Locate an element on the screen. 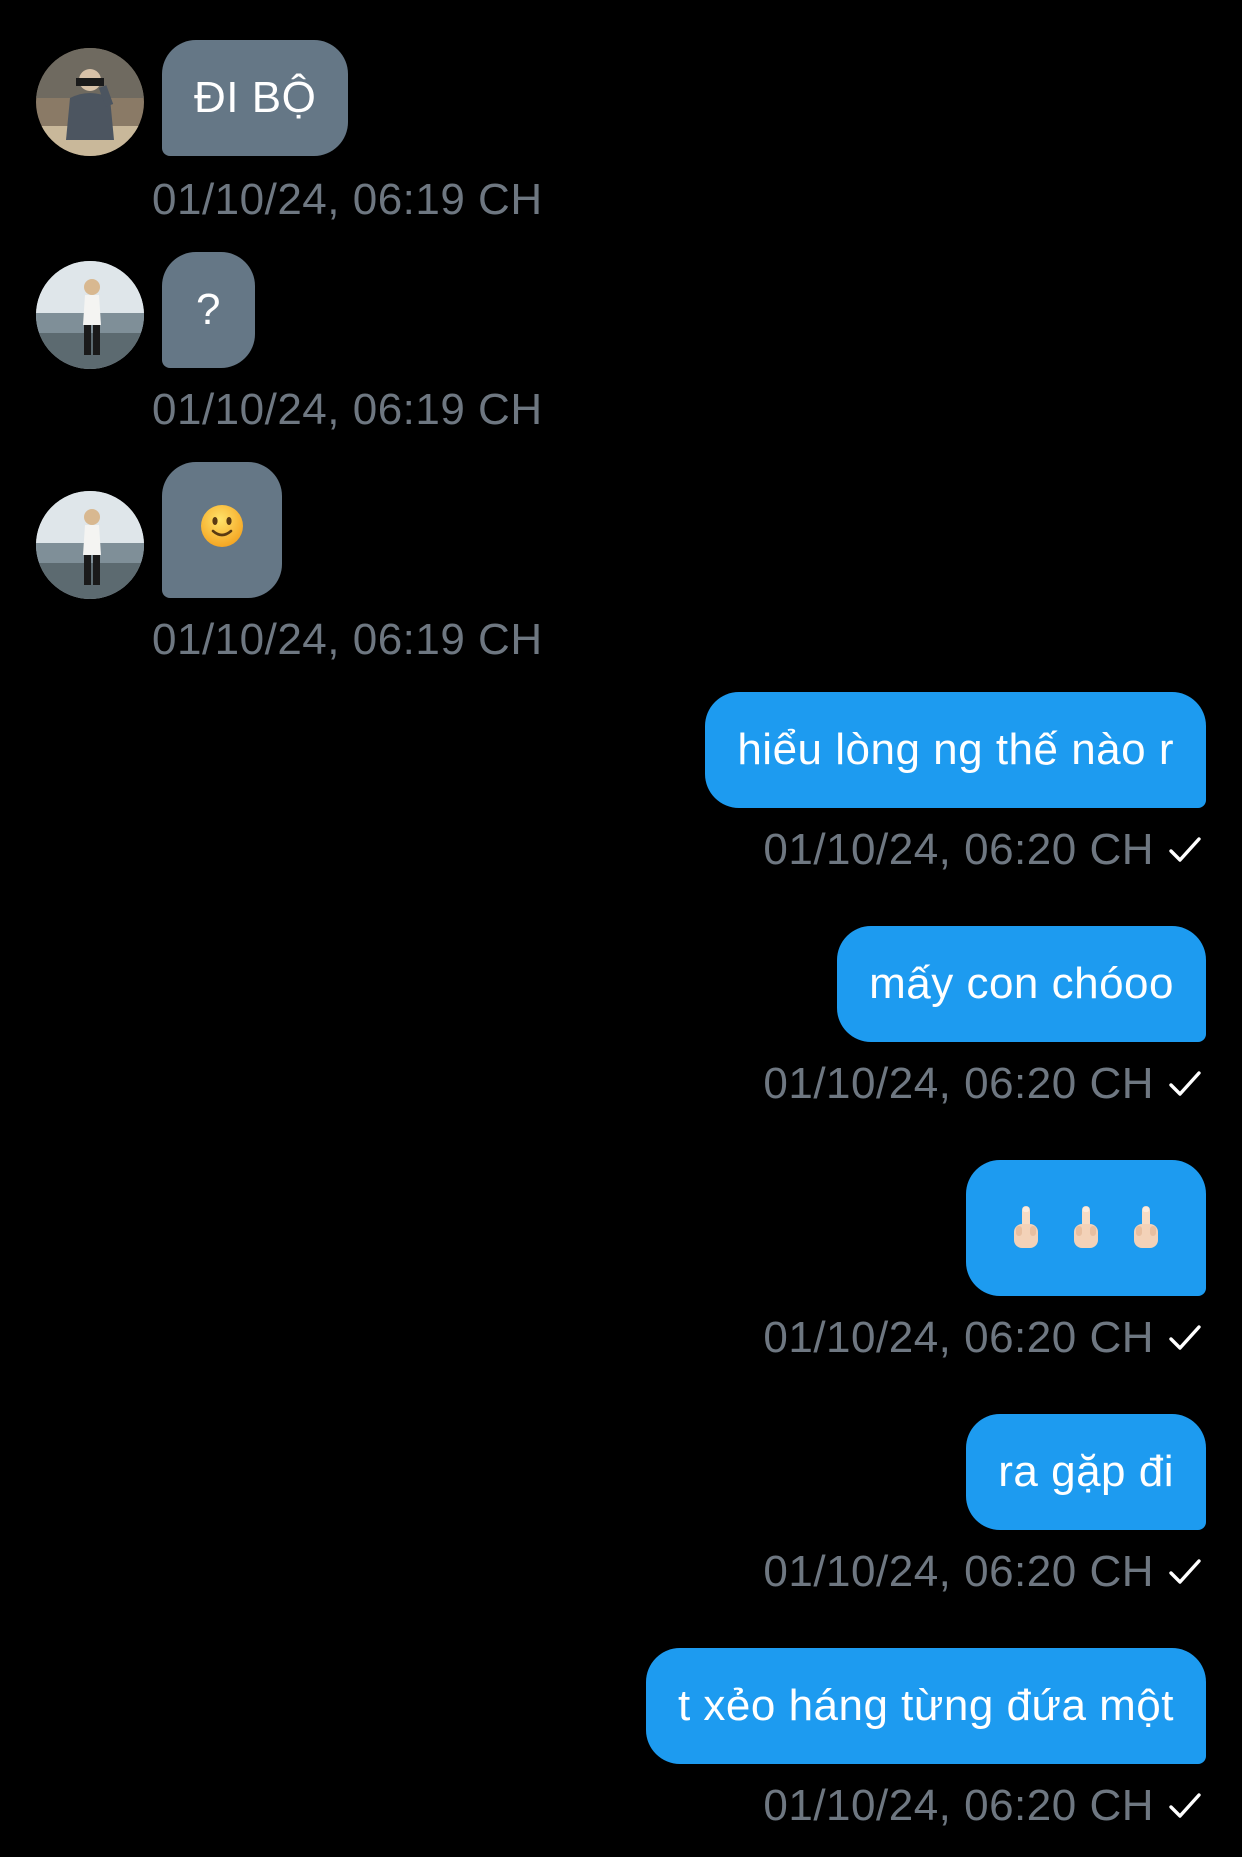 This screenshot has width=1242, height=1857. message-bubble-outgoing: ra gặp đi is located at coordinates (1086, 1472).